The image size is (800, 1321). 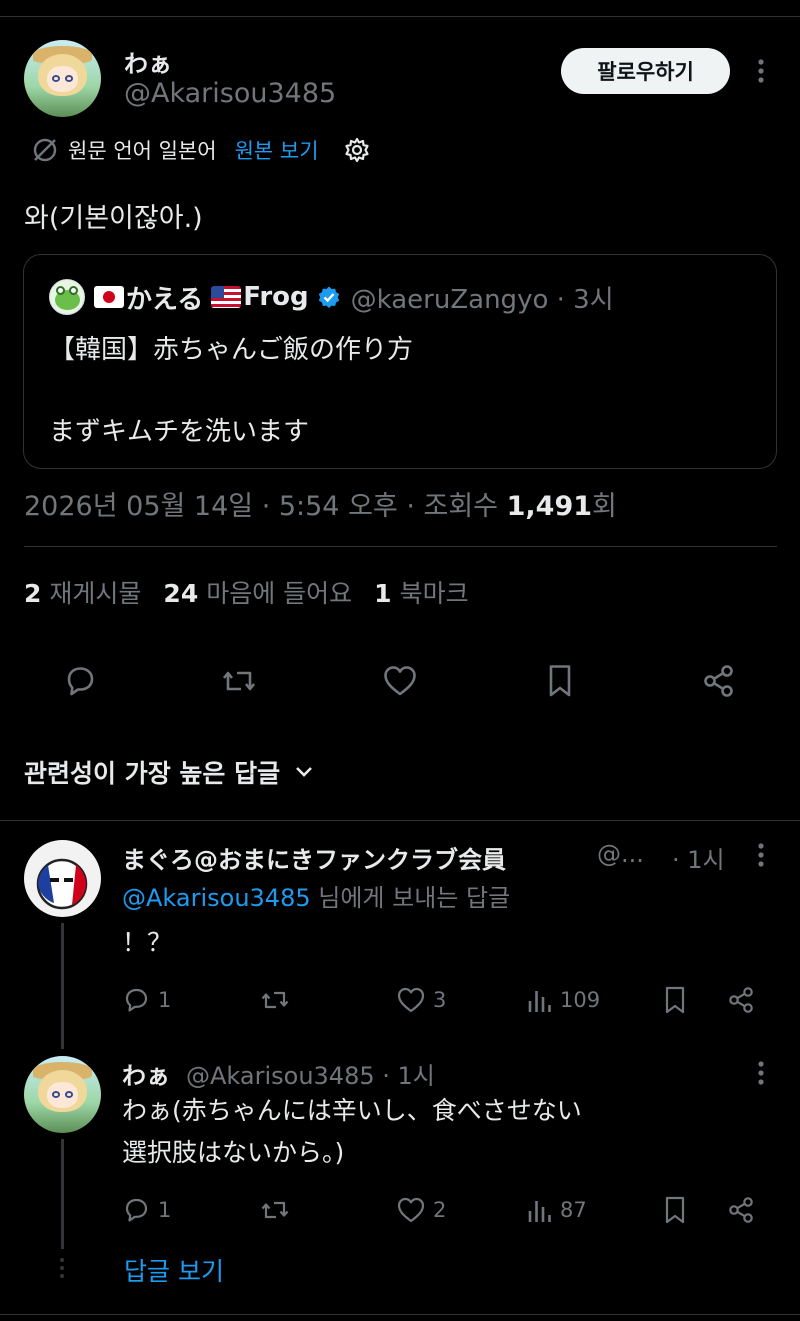 What do you see at coordinates (580, 1000) in the screenshot?
I see `reply-view-count: 109` at bounding box center [580, 1000].